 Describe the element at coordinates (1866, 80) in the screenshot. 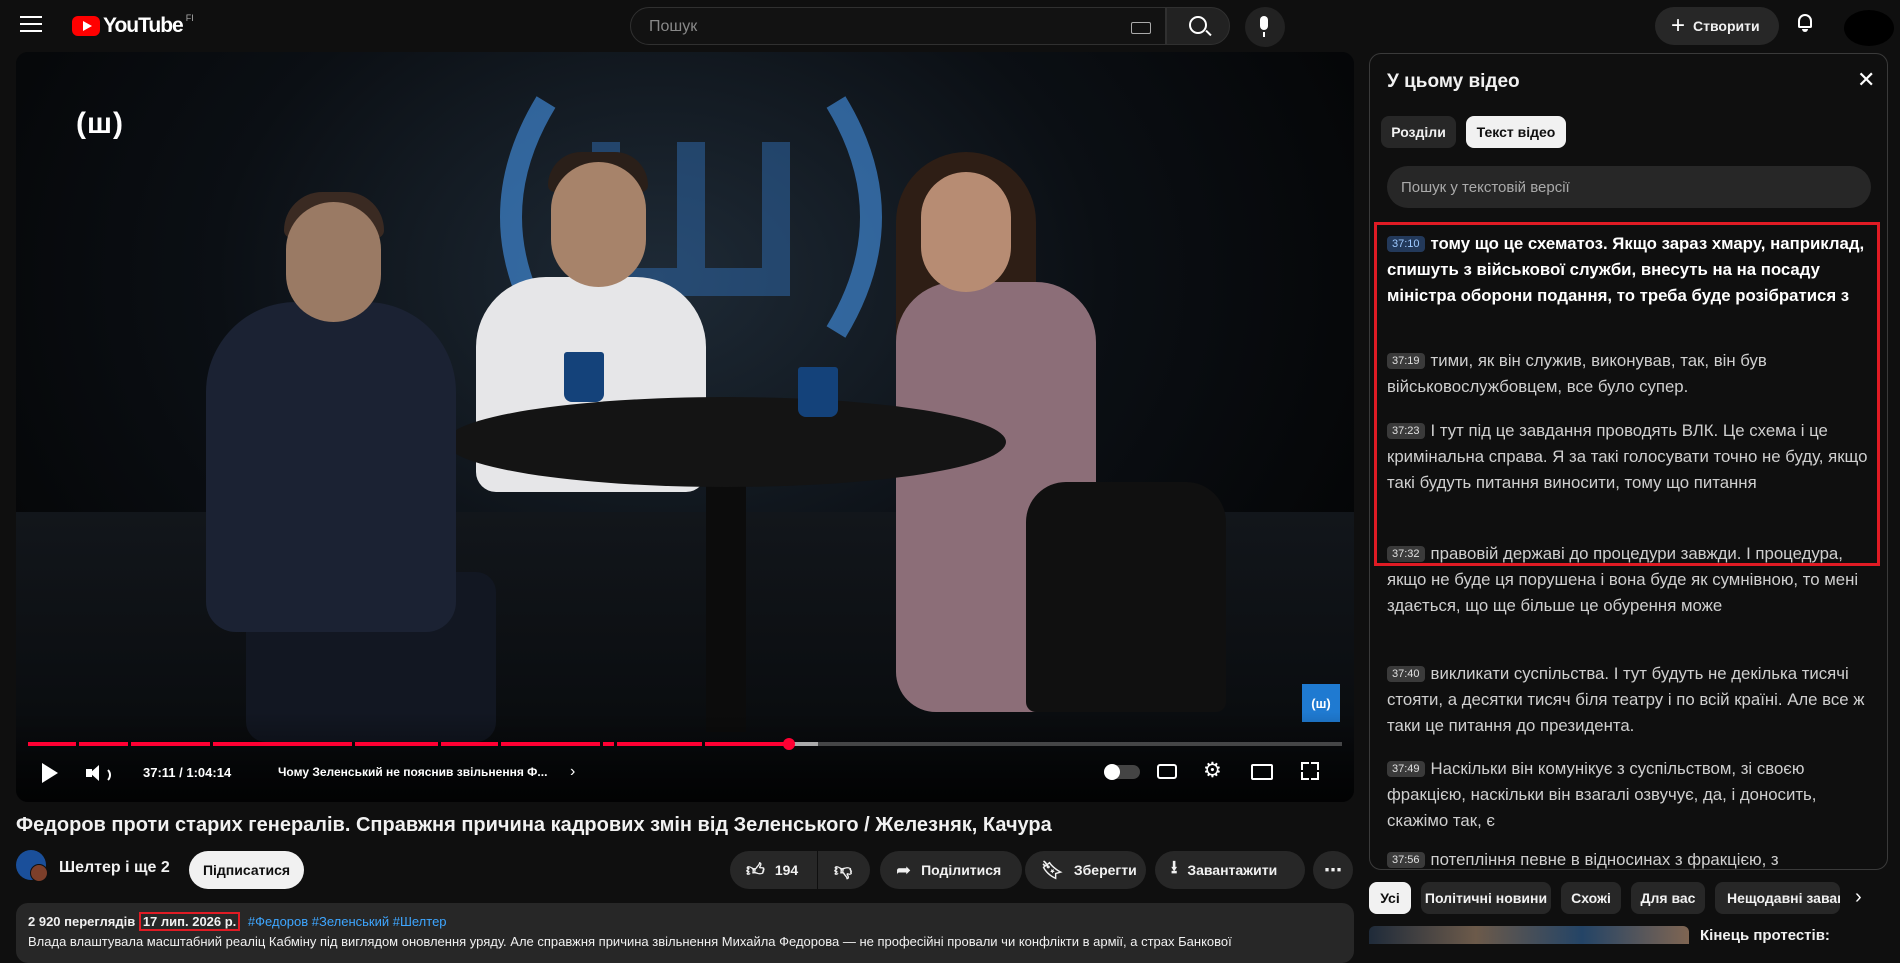

I see `close-icon: ✕` at that location.